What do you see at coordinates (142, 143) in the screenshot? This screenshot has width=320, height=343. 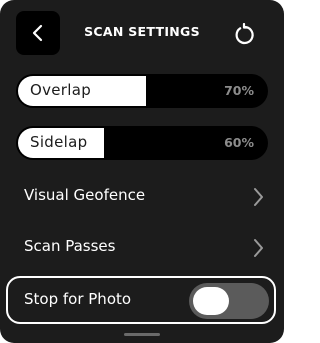 I see `sidelap-slider: Sidelap 60%` at bounding box center [142, 143].